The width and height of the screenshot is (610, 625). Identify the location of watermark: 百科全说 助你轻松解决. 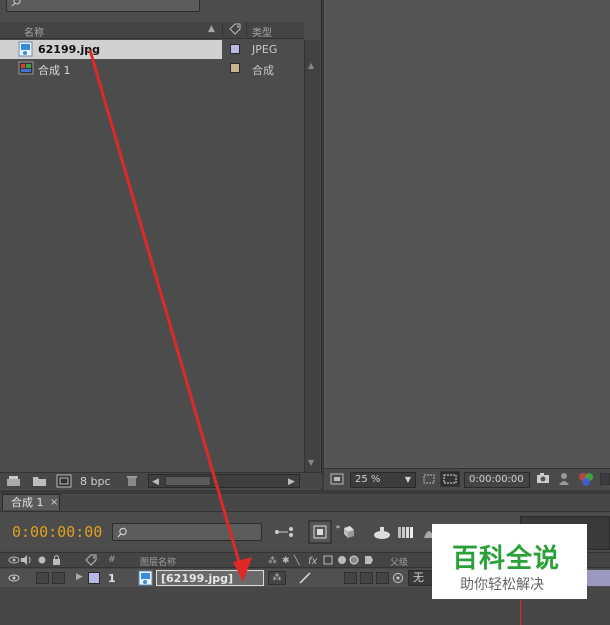
(509, 561).